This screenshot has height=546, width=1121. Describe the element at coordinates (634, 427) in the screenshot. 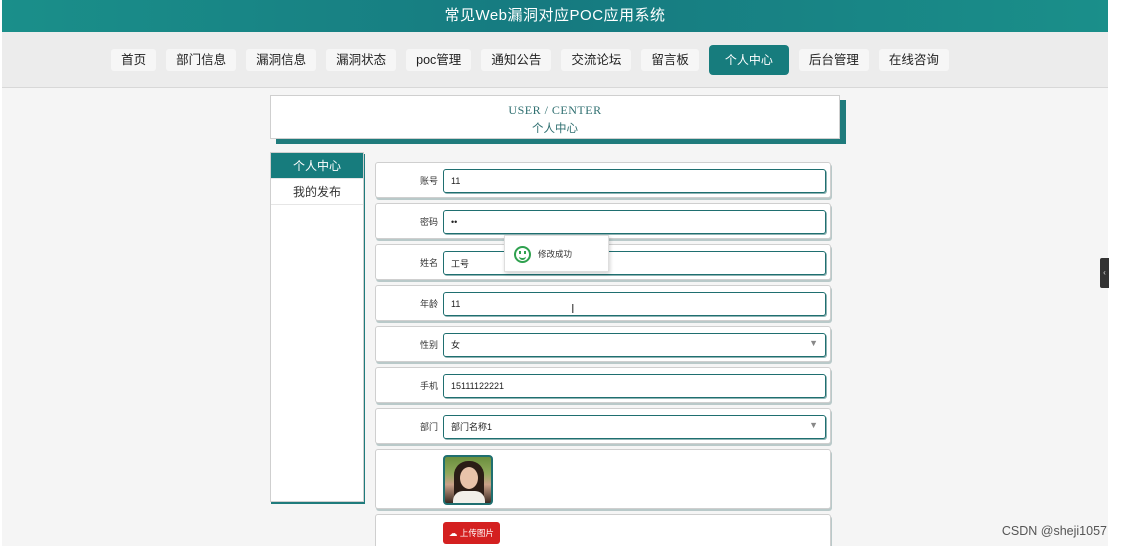

I see `department-select: 部门名称1` at that location.